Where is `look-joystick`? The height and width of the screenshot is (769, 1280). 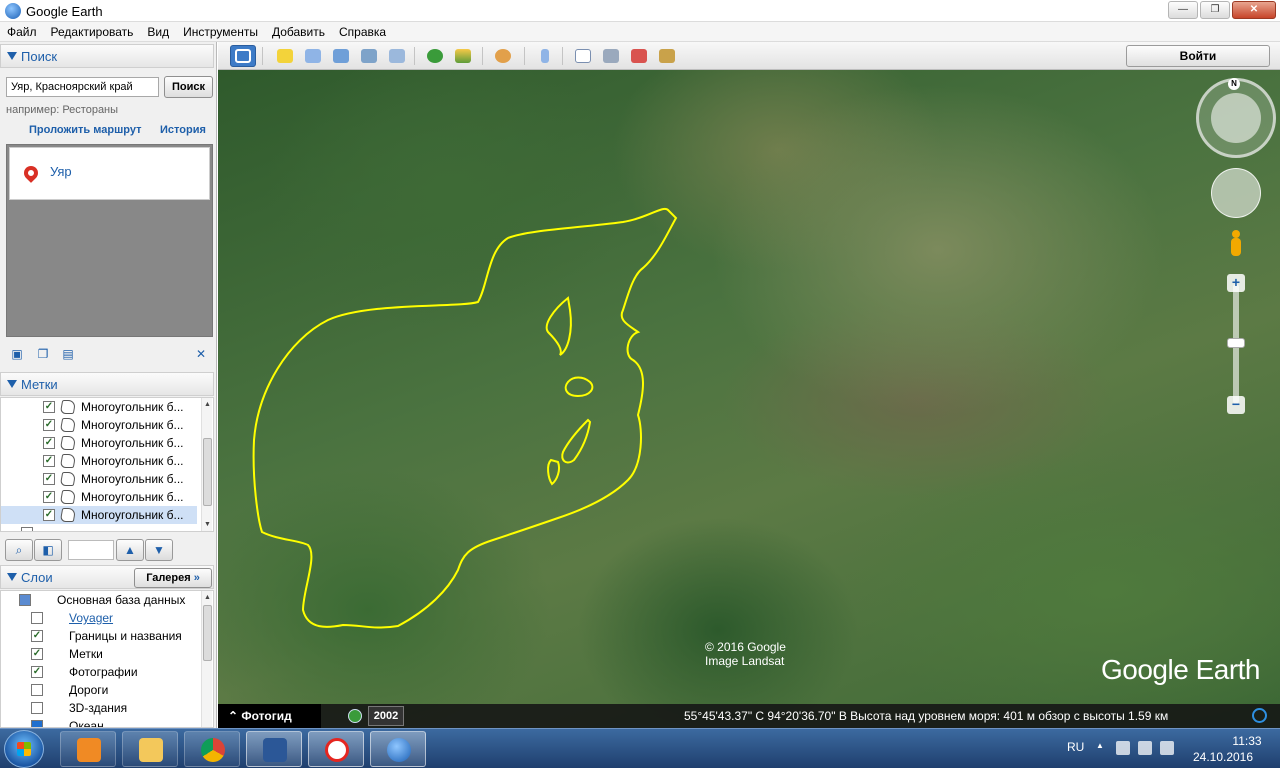 look-joystick is located at coordinates (1236, 118).